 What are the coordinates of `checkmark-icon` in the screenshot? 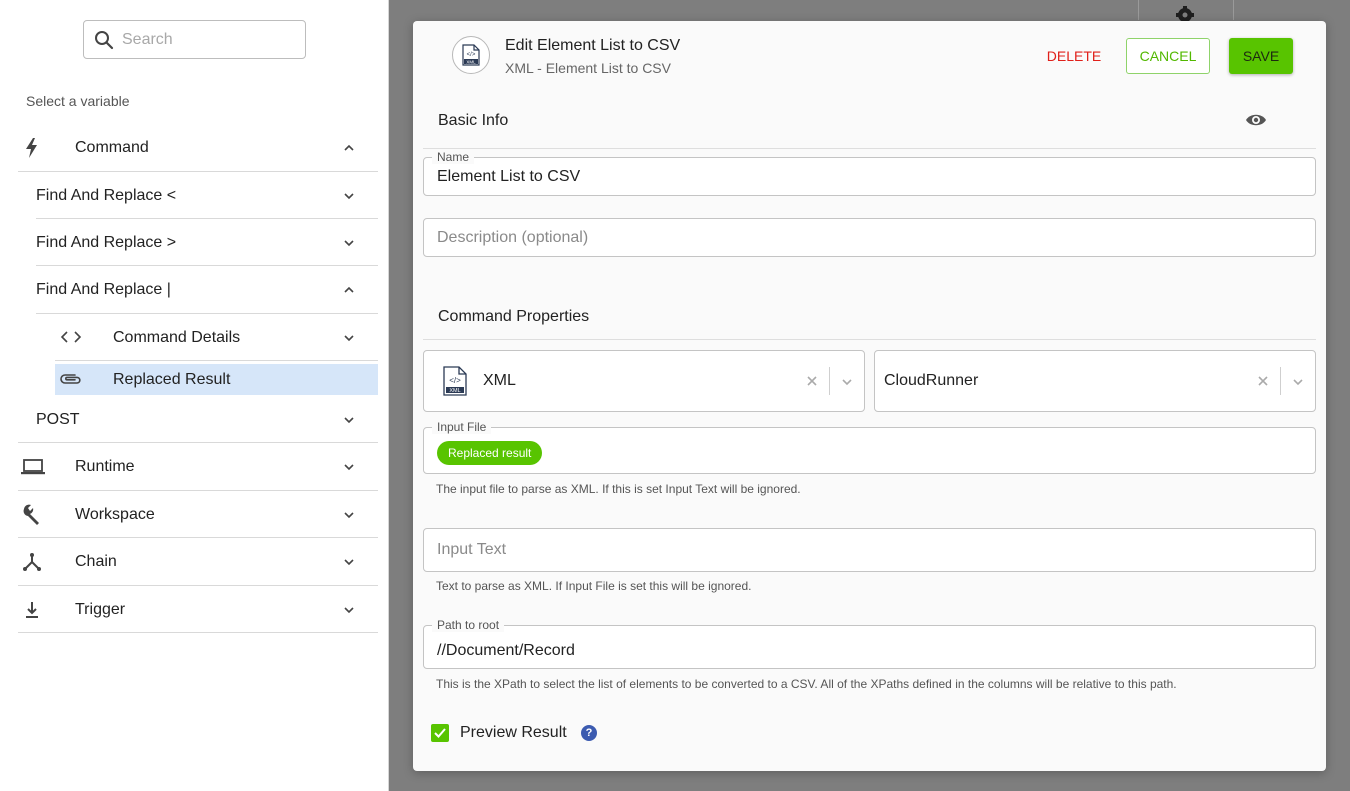 It's located at (440, 733).